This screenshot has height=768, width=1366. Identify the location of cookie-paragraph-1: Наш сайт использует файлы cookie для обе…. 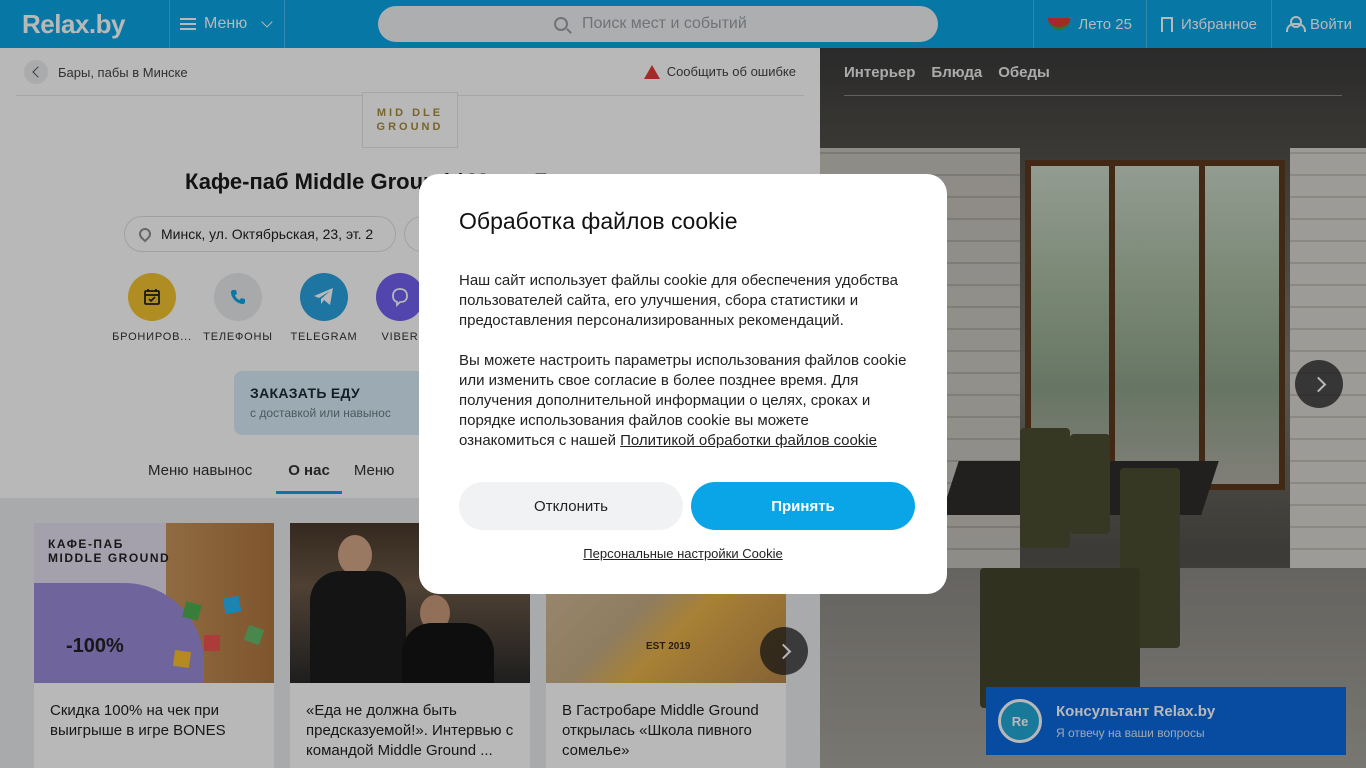
(678, 300).